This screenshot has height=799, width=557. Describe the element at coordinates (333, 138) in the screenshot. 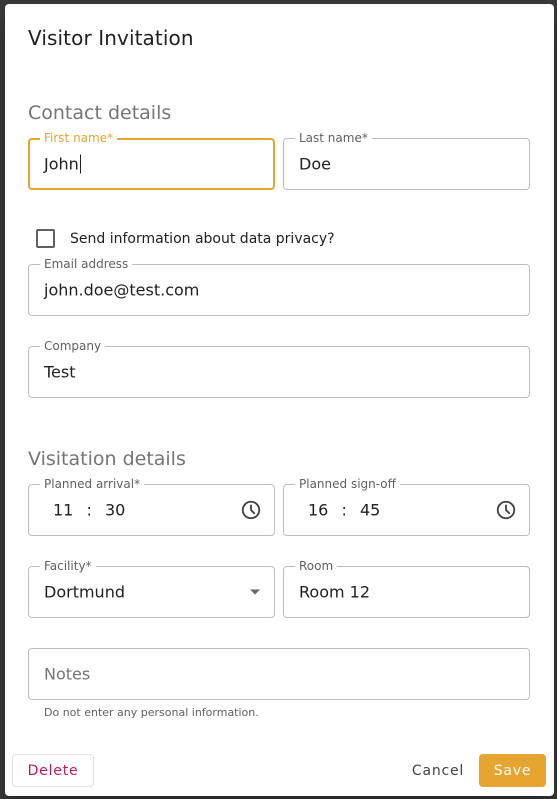

I see `last-name-label: Last name*` at that location.